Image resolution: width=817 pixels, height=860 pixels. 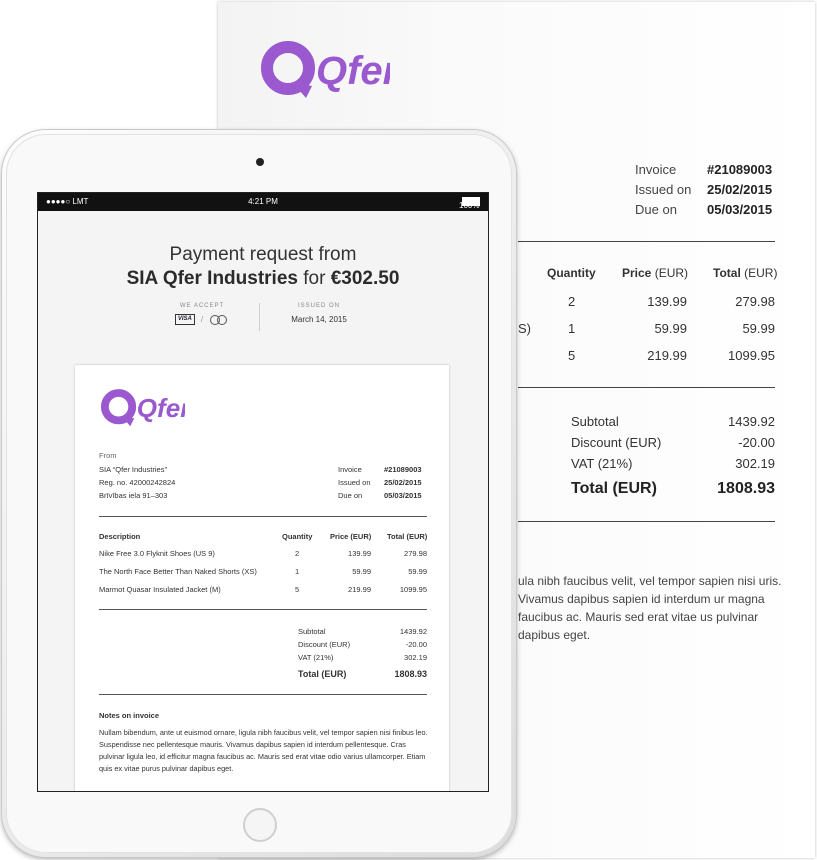 I want to click on from-address: Brīvības iela 91–303, so click(x=133, y=495).